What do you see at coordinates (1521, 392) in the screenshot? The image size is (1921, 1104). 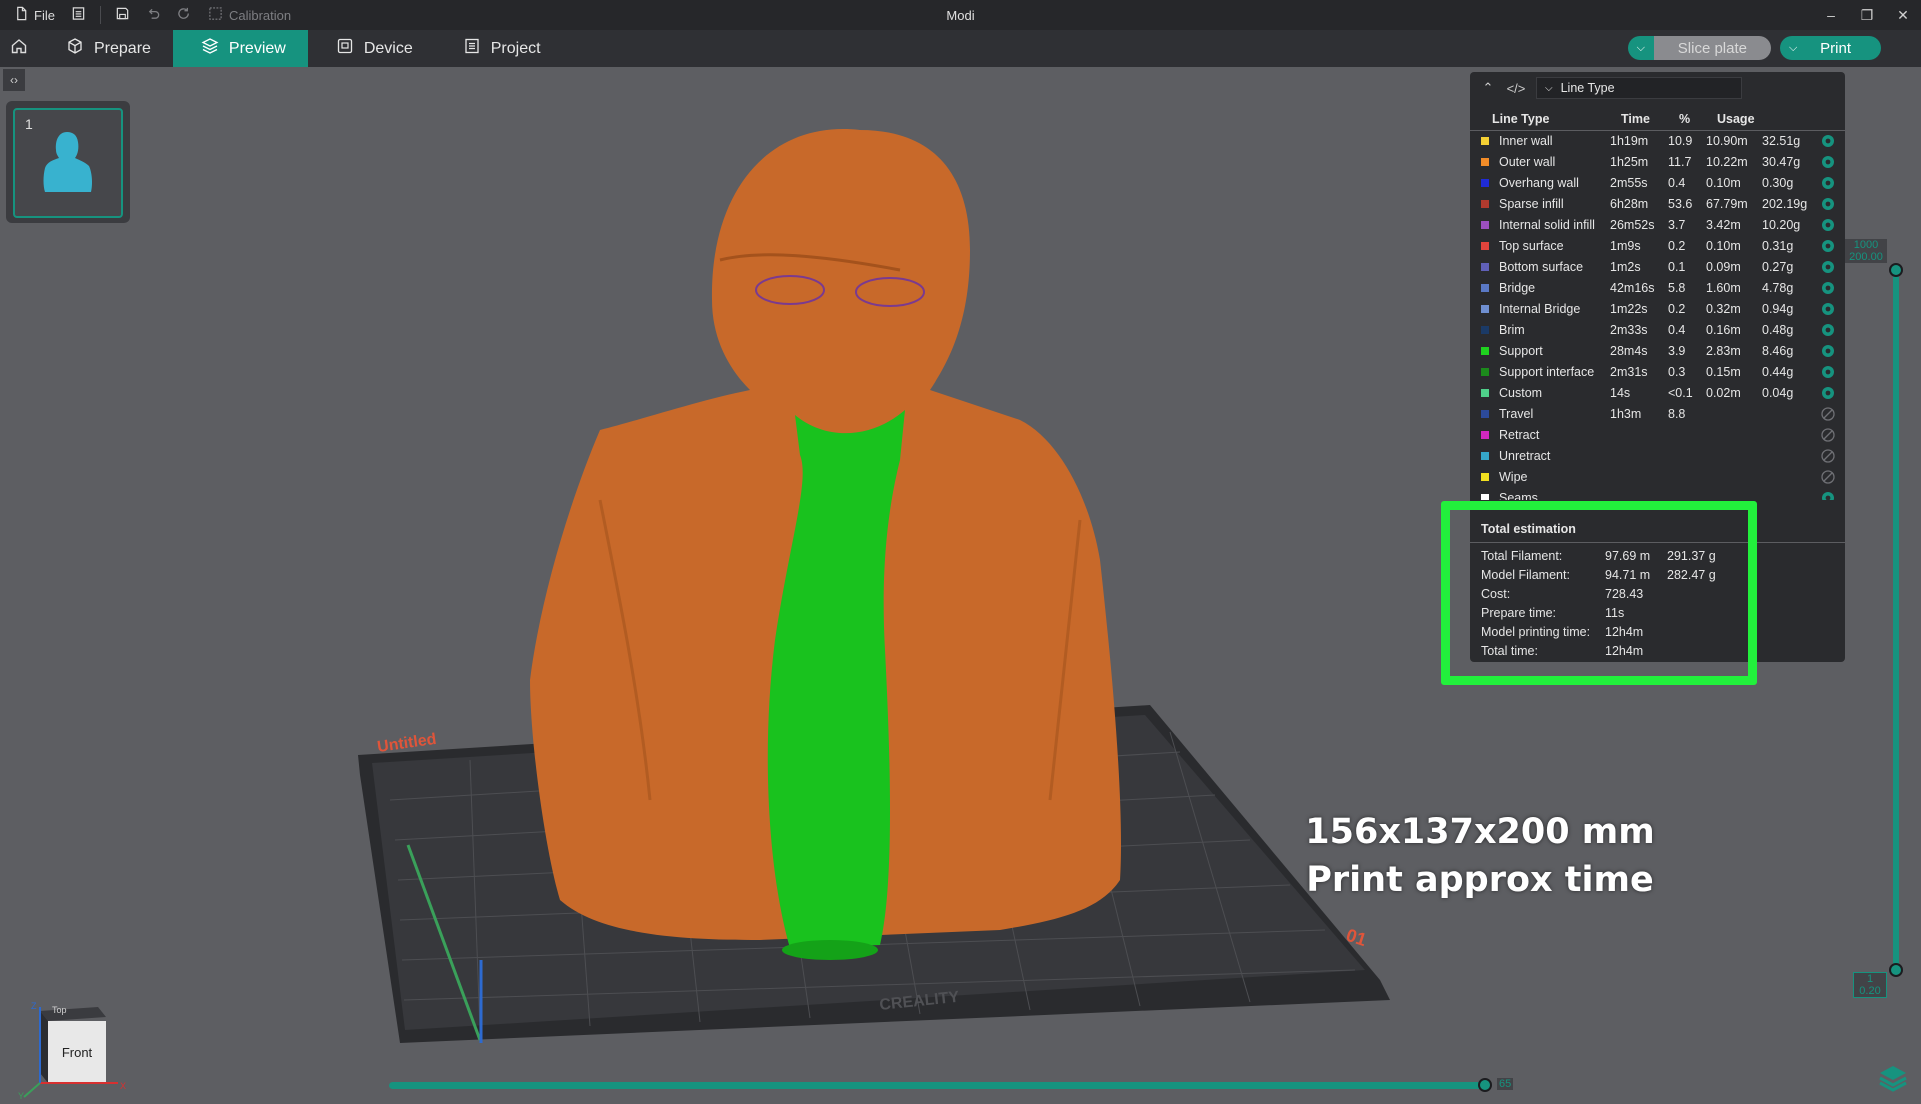 I see `legend-cell-name: Custom` at bounding box center [1521, 392].